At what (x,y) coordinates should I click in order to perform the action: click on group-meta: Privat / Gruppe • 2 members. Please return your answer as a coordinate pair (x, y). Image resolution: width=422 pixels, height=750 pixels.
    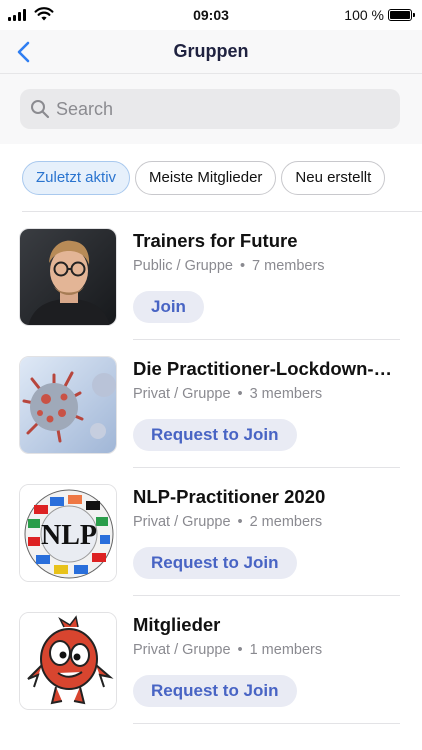
    Looking at the image, I should click on (228, 522).